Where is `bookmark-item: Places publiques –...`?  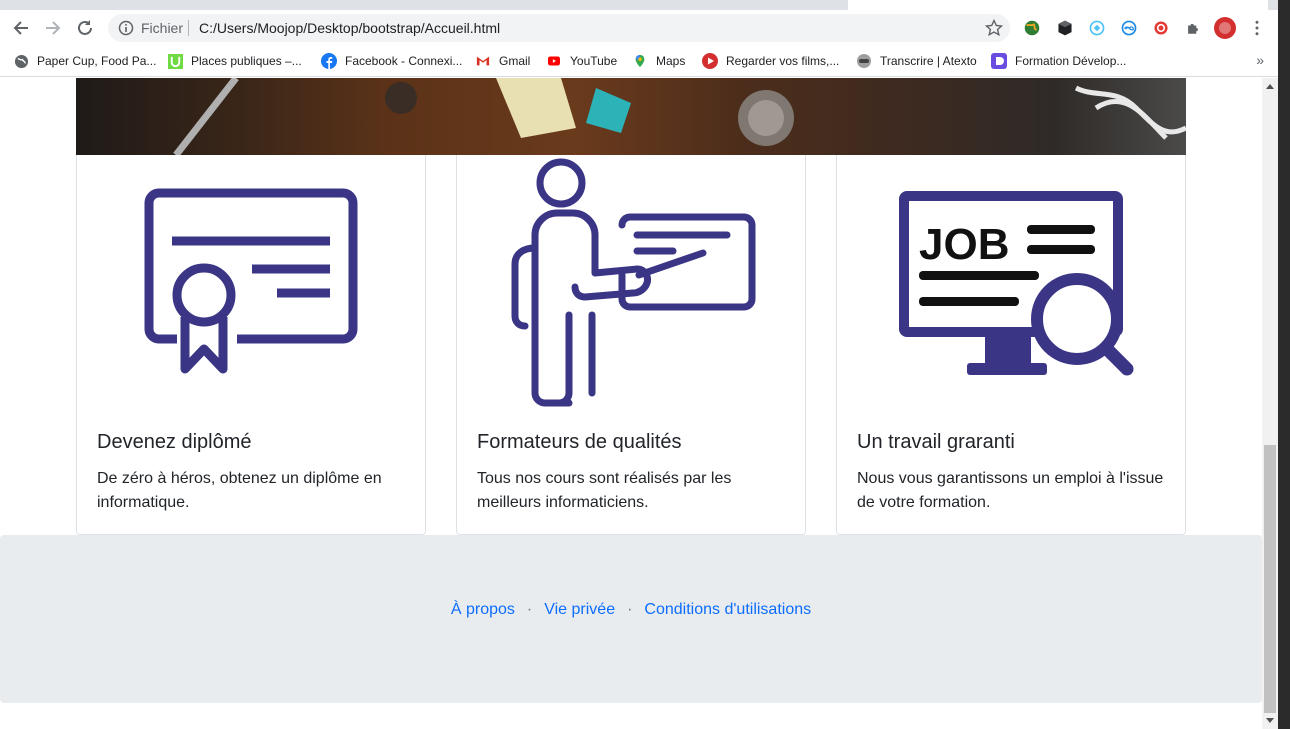
bookmark-item: Places publiques –... is located at coordinates (234, 61).